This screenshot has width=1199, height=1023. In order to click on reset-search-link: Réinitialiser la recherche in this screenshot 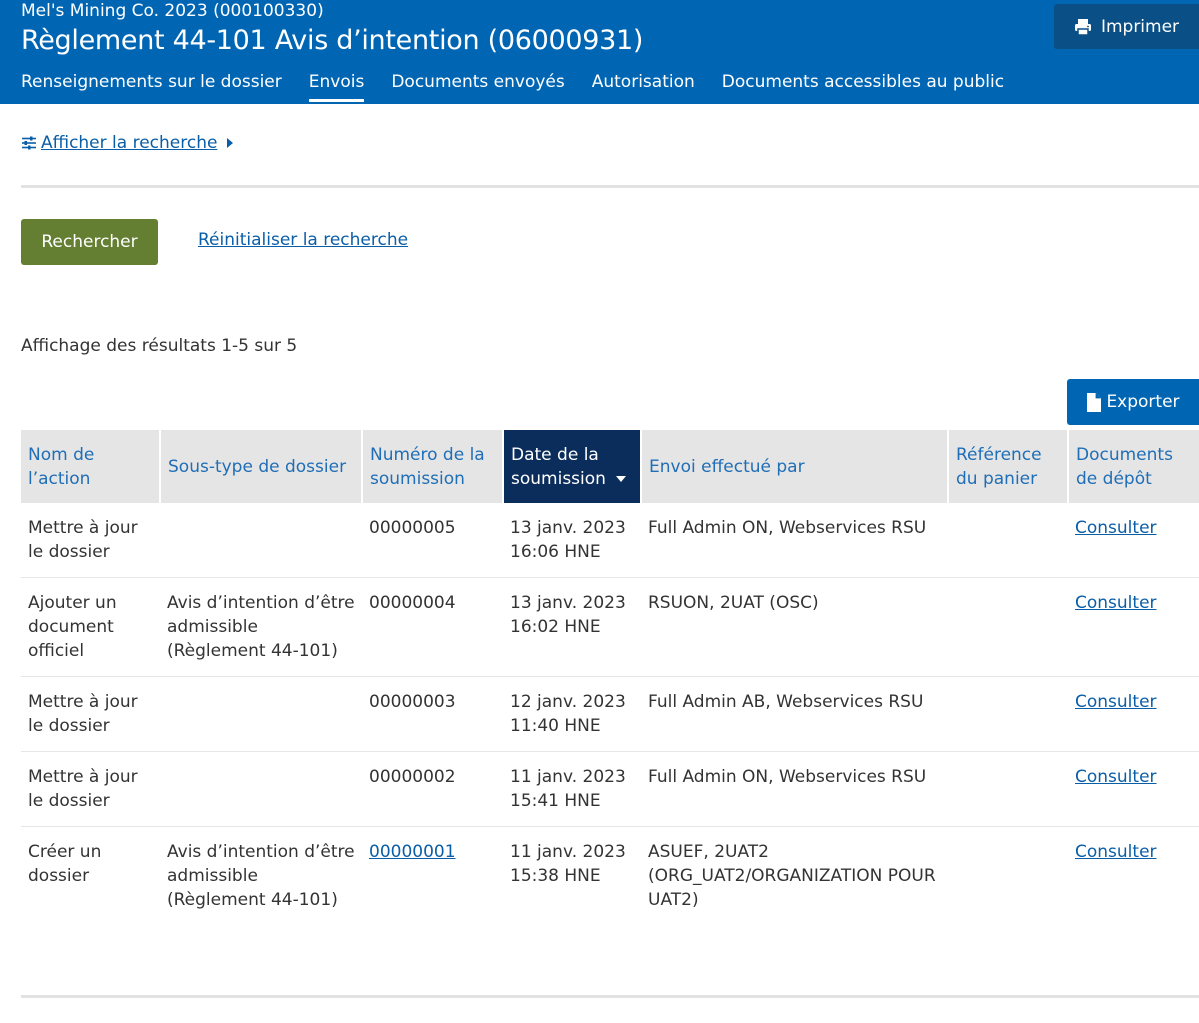, I will do `click(303, 240)`.